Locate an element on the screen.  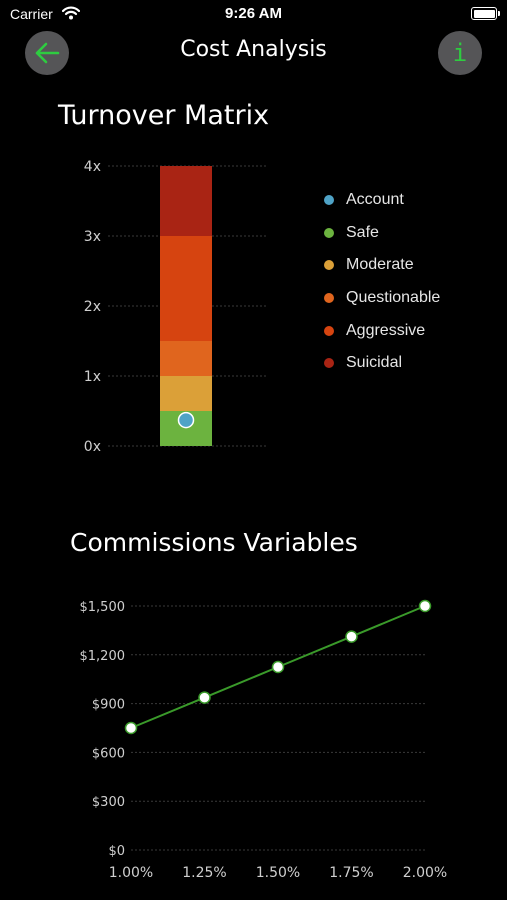
x-tick-label: 1.50% is located at coordinates (278, 873).